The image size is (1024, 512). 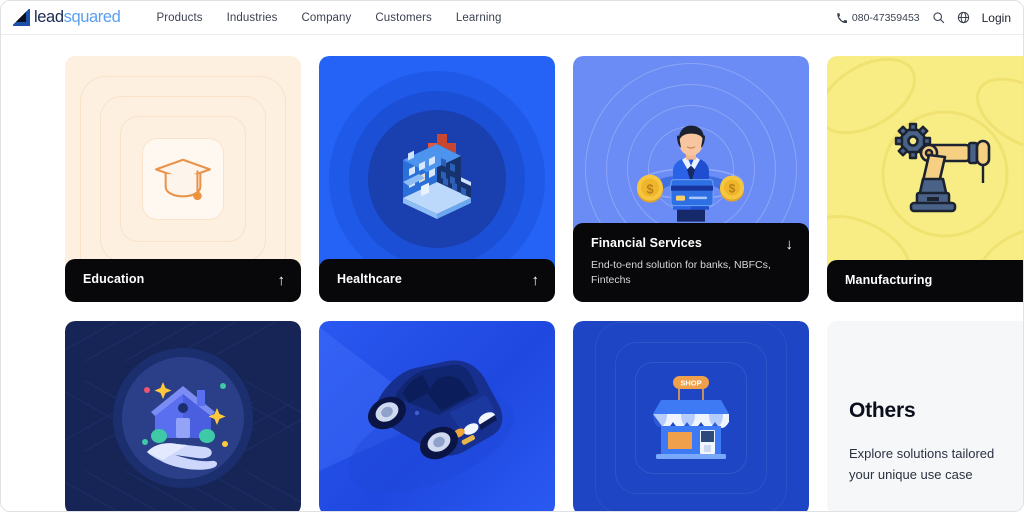 I want to click on card-title: Financial Services, so click(x=646, y=242).